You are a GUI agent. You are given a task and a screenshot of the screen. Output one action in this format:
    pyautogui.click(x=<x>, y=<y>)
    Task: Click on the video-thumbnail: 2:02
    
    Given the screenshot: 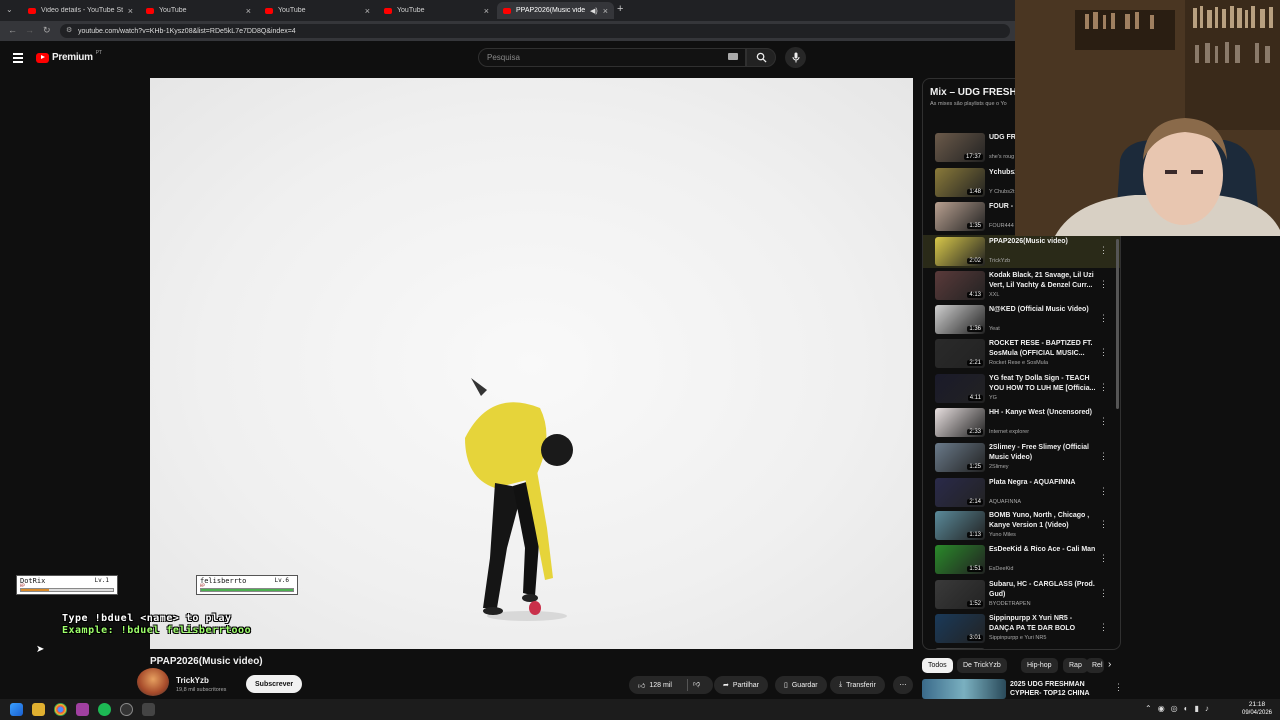 What is the action you would take?
    pyautogui.click(x=960, y=251)
    